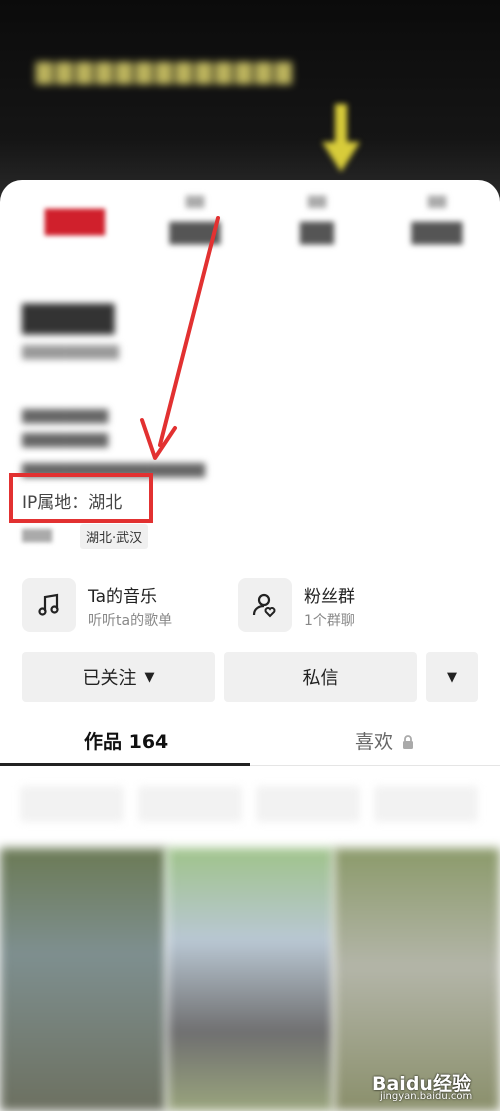 This screenshot has width=500, height=1111. I want to click on tab-likes: 喜欢, so click(384, 740).